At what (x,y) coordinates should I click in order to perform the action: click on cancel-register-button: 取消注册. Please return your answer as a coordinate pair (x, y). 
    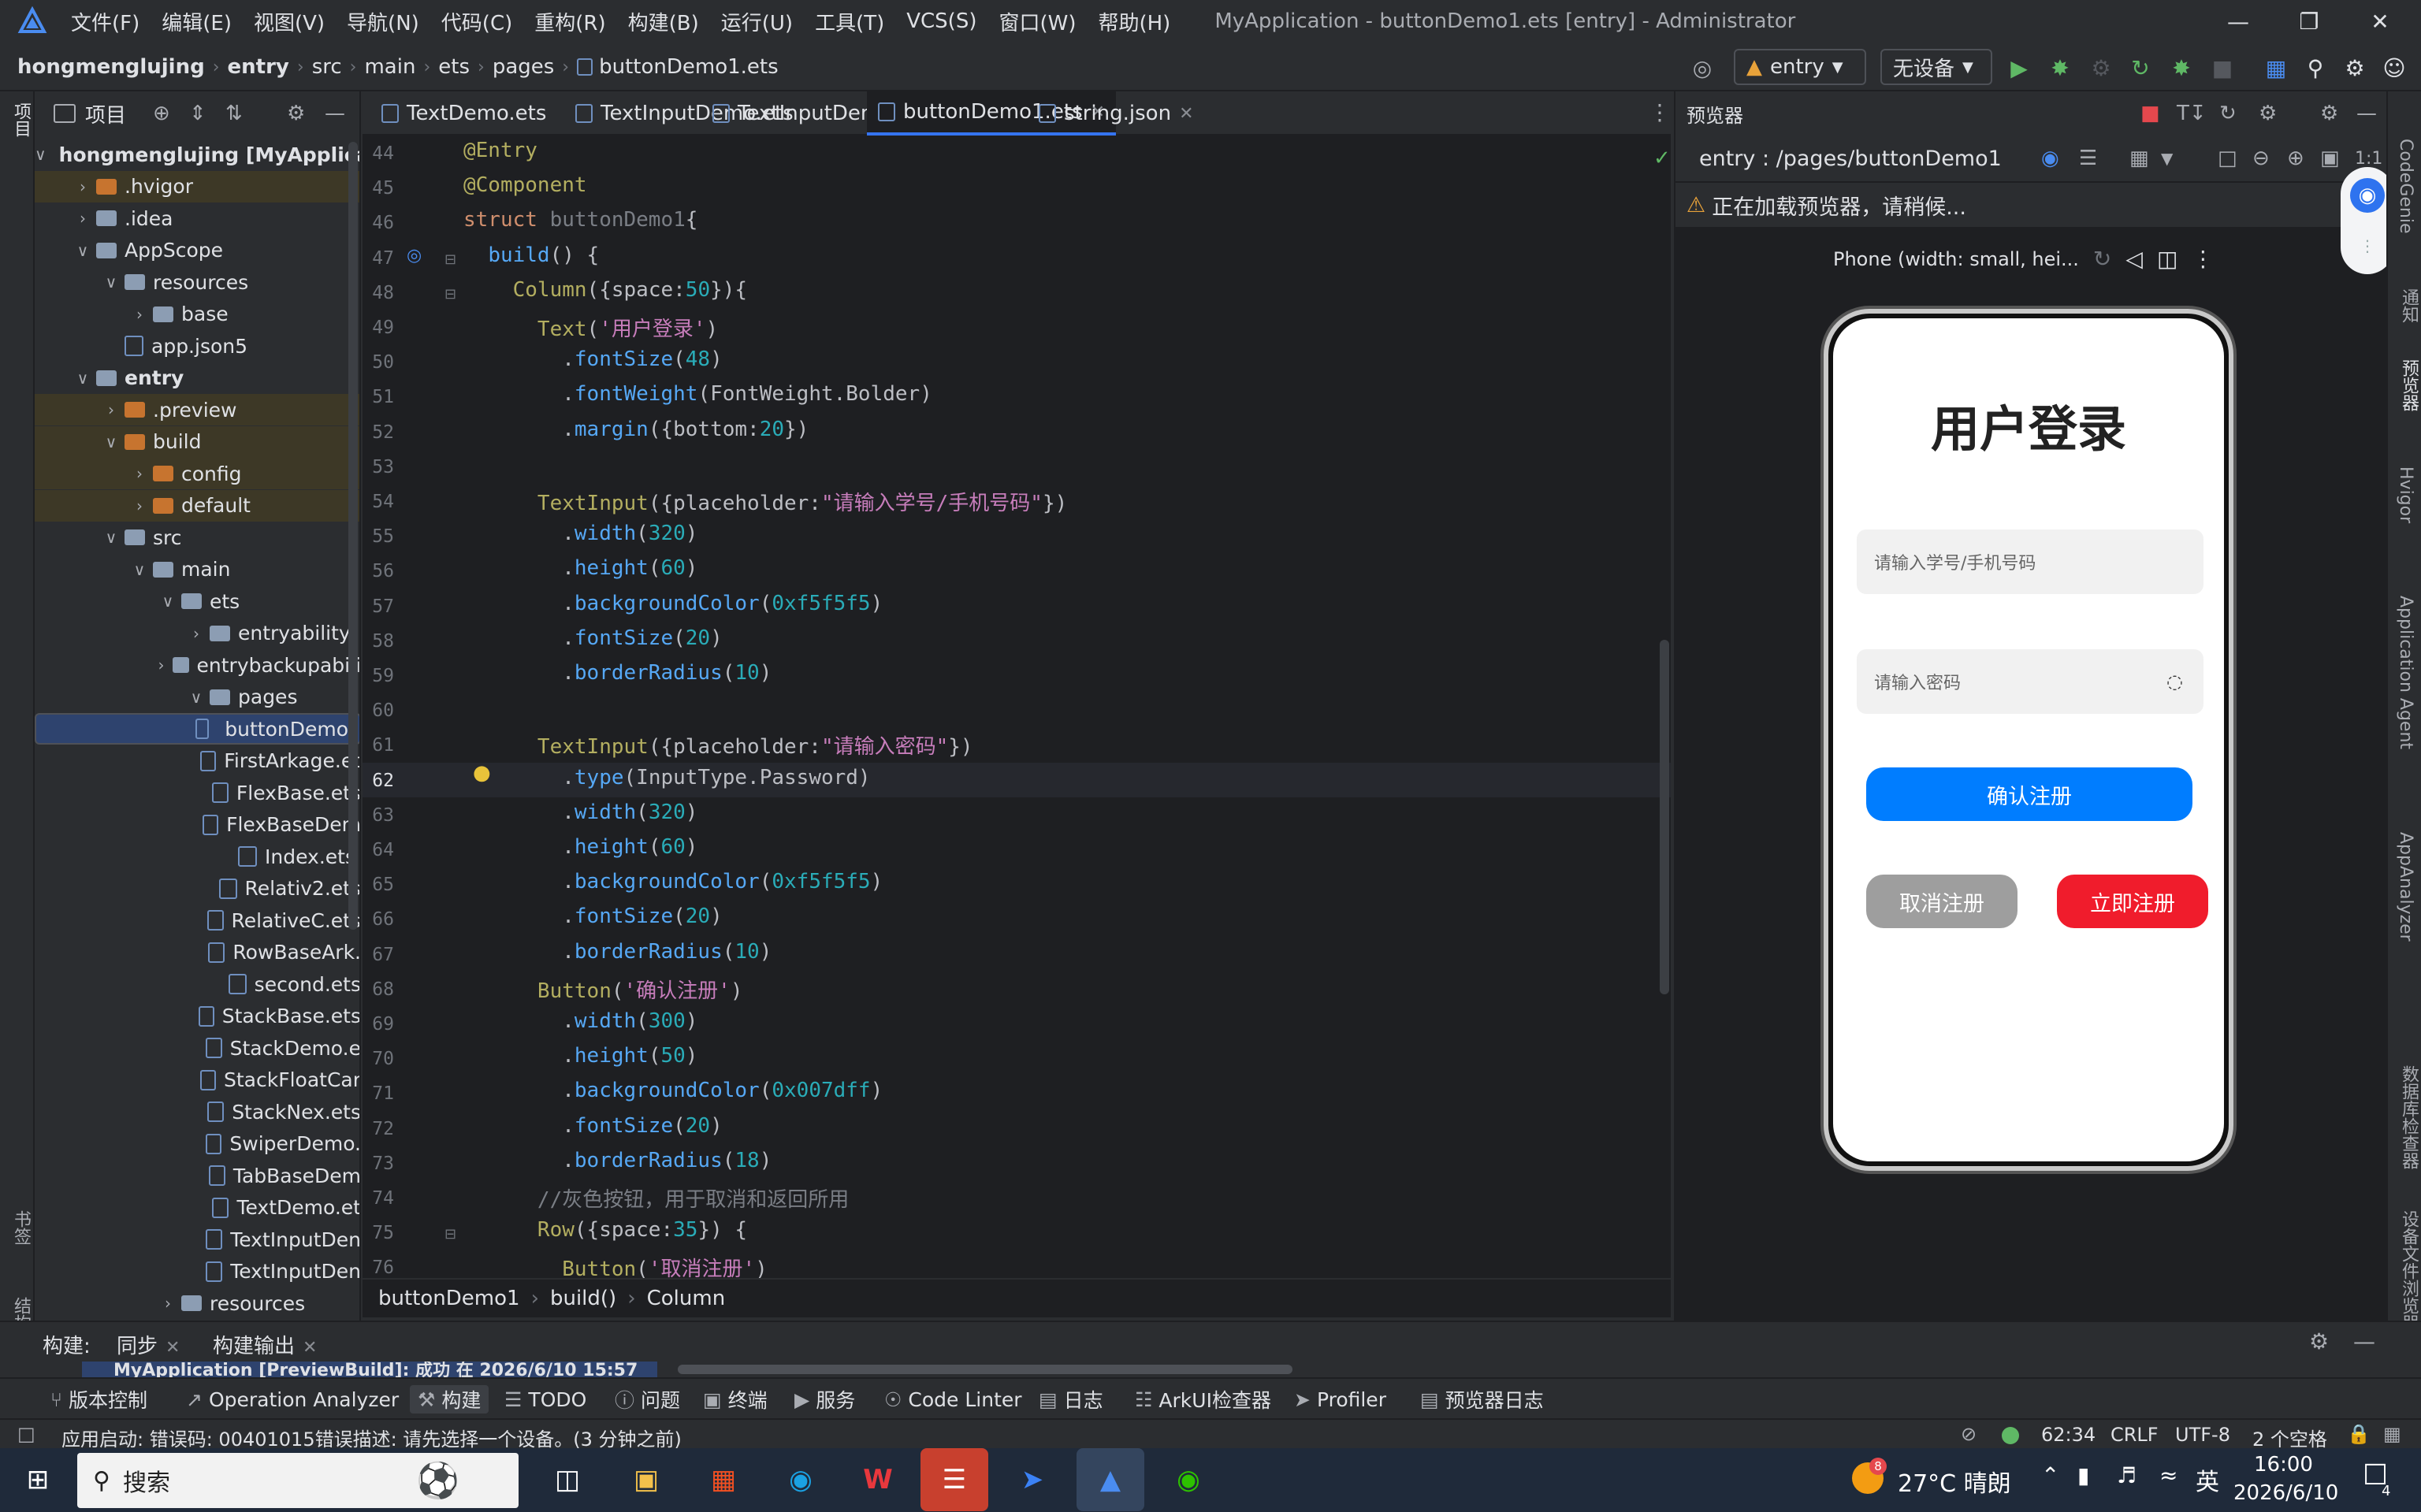
    Looking at the image, I should click on (1942, 901).